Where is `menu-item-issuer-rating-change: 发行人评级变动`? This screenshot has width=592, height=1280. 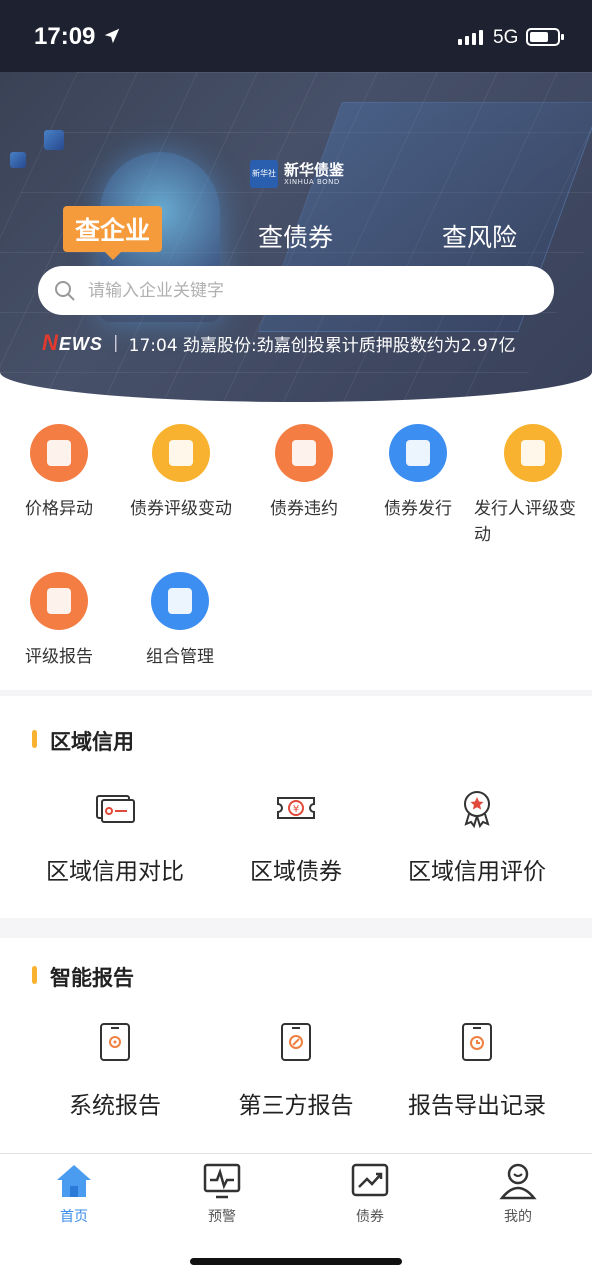 menu-item-issuer-rating-change: 发行人评级变动 is located at coordinates (531, 486).